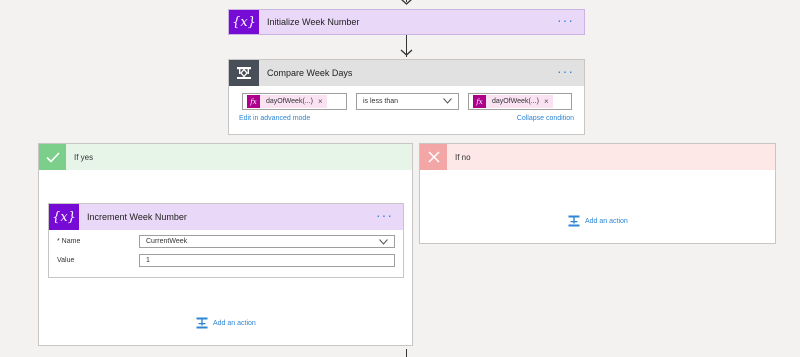 The width and height of the screenshot is (800, 357). What do you see at coordinates (406, 52) in the screenshot?
I see `arrow-down-icon` at bounding box center [406, 52].